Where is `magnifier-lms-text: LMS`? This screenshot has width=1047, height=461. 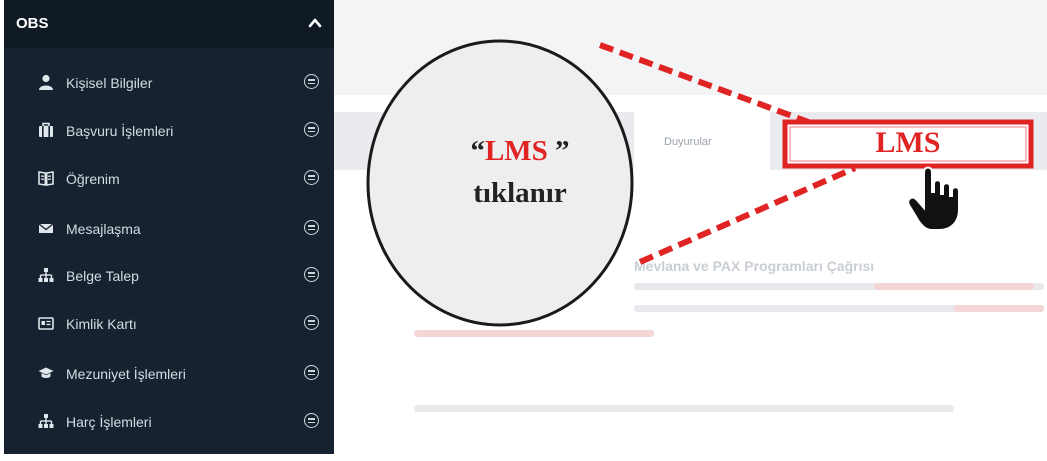 magnifier-lms-text: LMS is located at coordinates (516, 151).